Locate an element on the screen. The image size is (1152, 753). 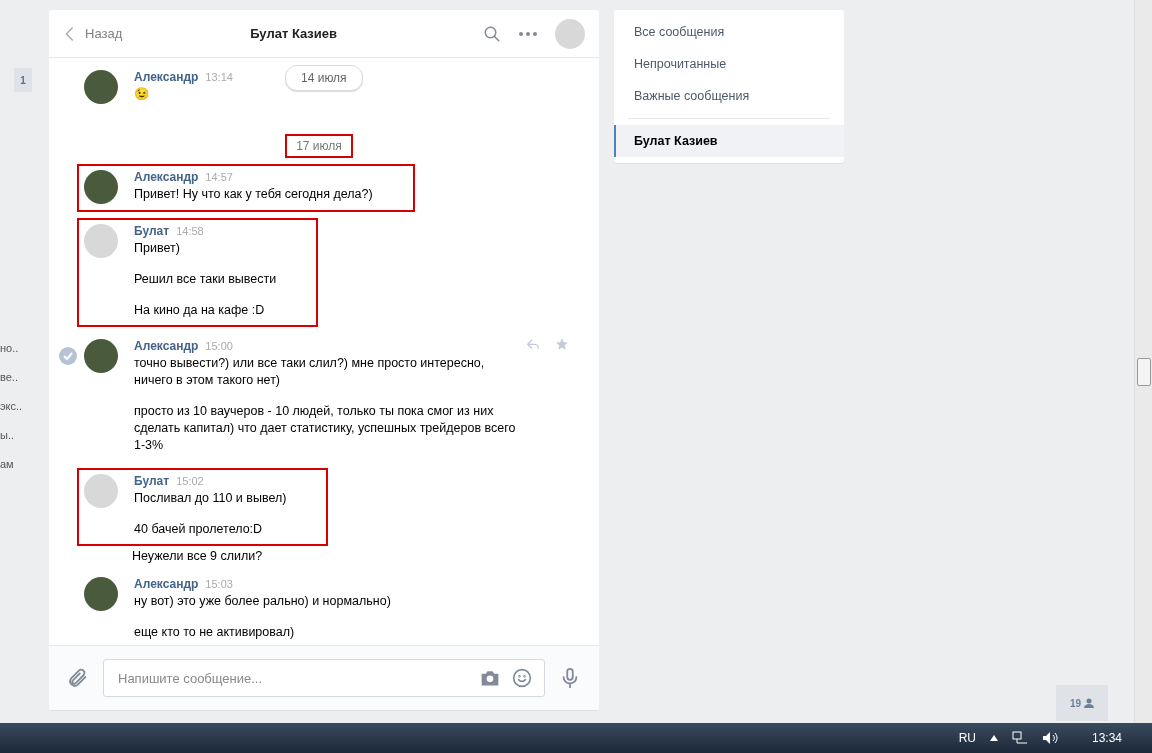
speaker-icon is located at coordinates (1049, 738).